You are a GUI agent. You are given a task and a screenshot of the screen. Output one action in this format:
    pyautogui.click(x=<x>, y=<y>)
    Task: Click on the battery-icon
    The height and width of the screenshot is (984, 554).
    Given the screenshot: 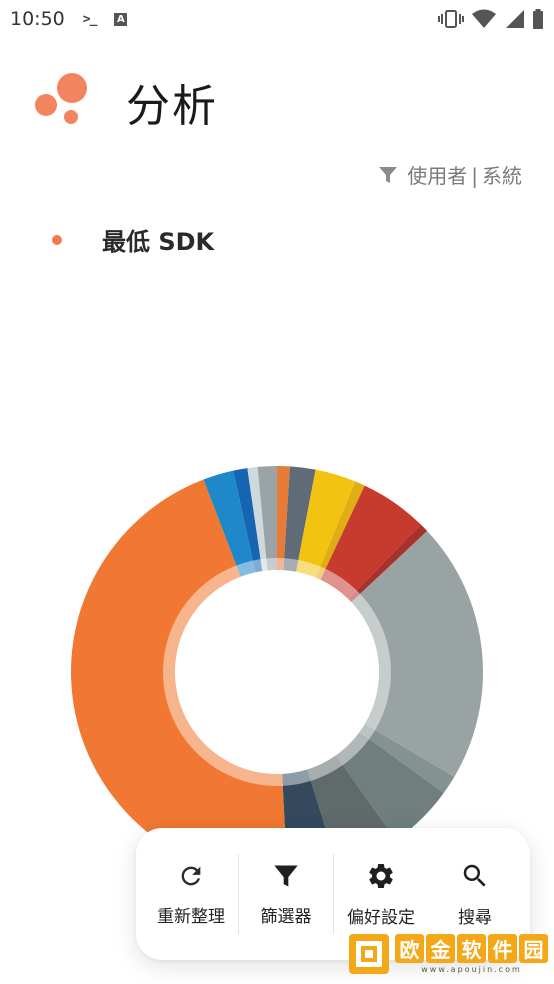 What is the action you would take?
    pyautogui.click(x=538, y=19)
    